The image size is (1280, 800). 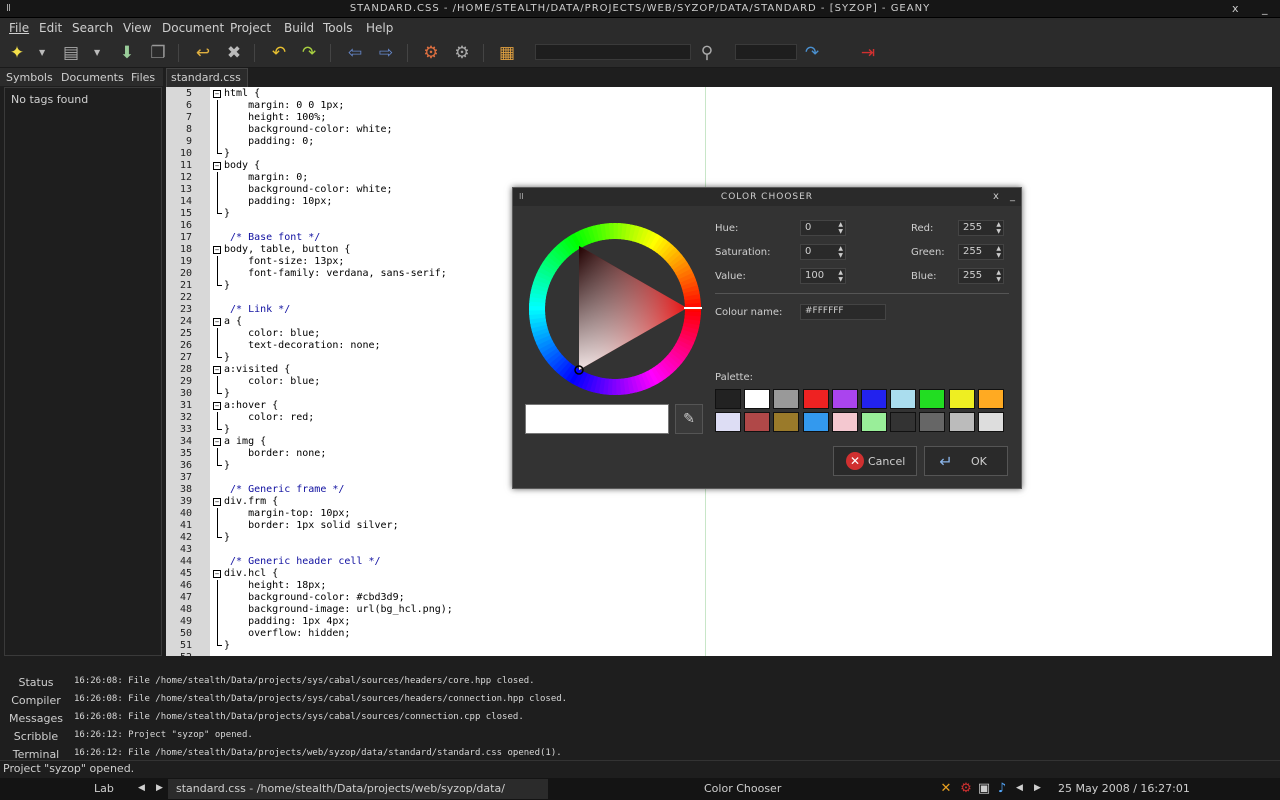 I want to click on code-line: 43, so click(x=719, y=550).